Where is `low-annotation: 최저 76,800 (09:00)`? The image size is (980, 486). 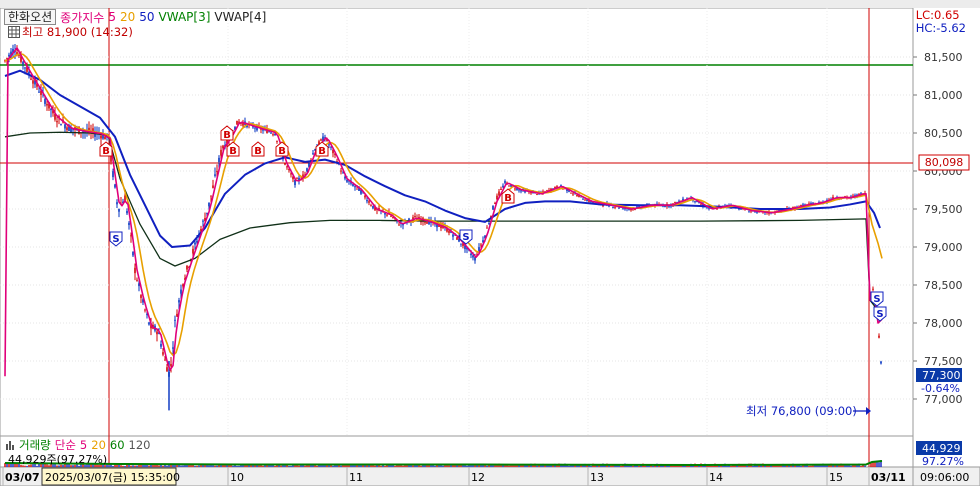 low-annotation: 최저 76,800 (09:00) is located at coordinates (801, 411).